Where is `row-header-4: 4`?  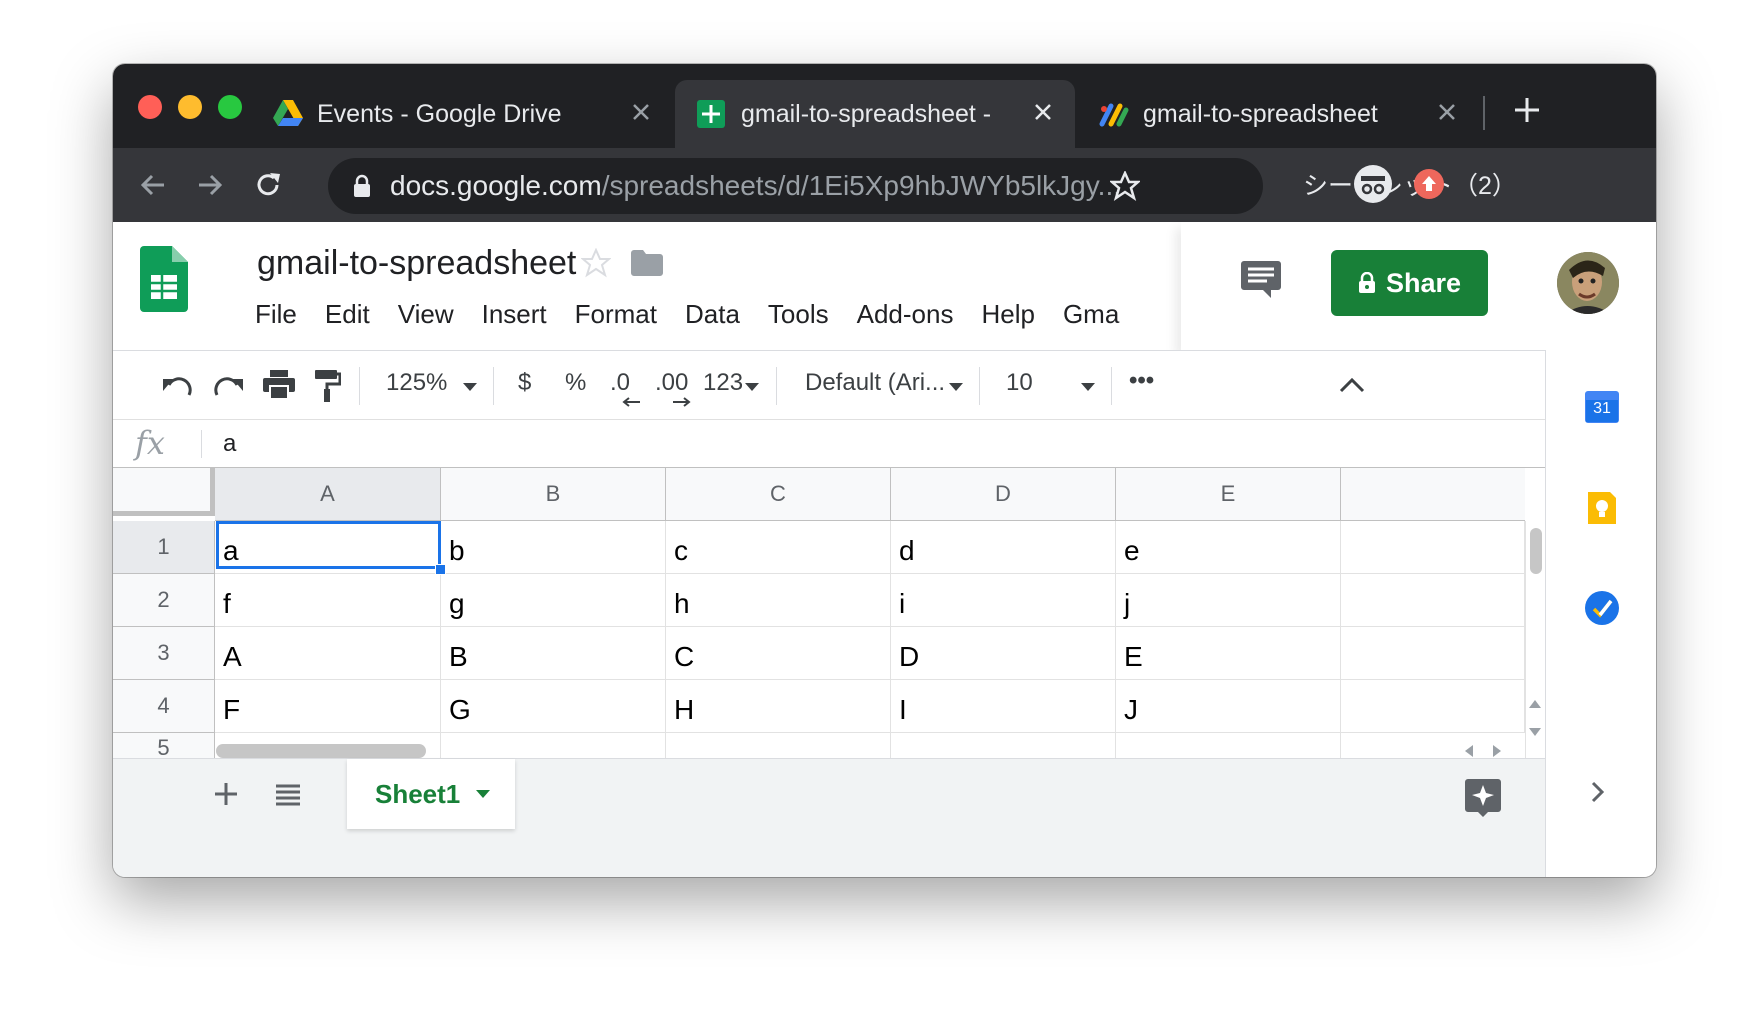 row-header-4: 4 is located at coordinates (164, 706).